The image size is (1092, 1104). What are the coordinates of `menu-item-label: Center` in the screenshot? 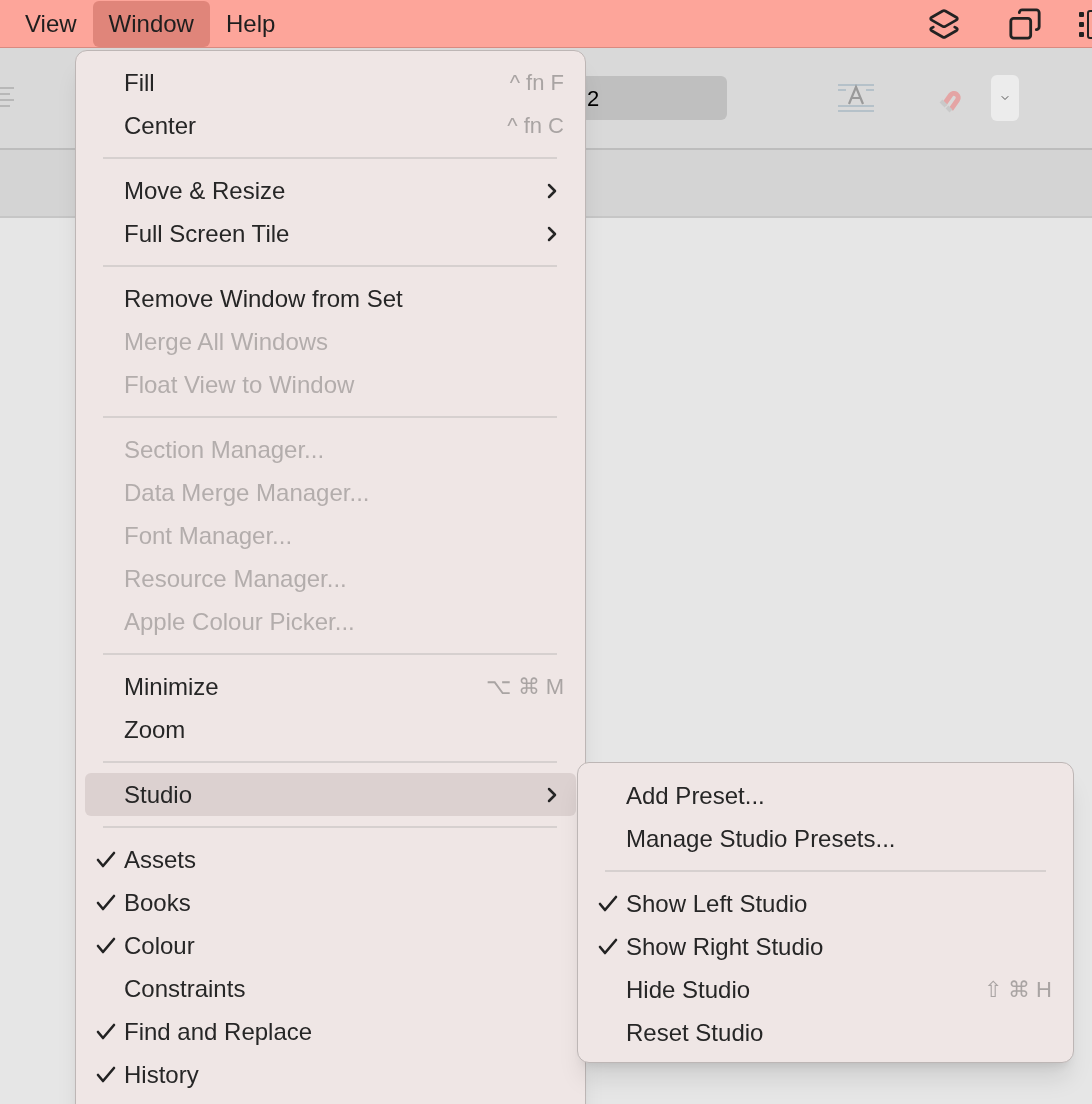 It's located at (160, 125).